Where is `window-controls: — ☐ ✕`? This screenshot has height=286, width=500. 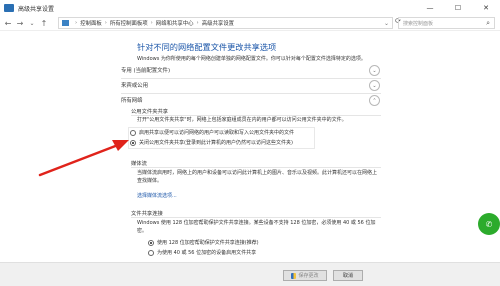
window-controls: — ☐ ✕ is located at coordinates (458, 8).